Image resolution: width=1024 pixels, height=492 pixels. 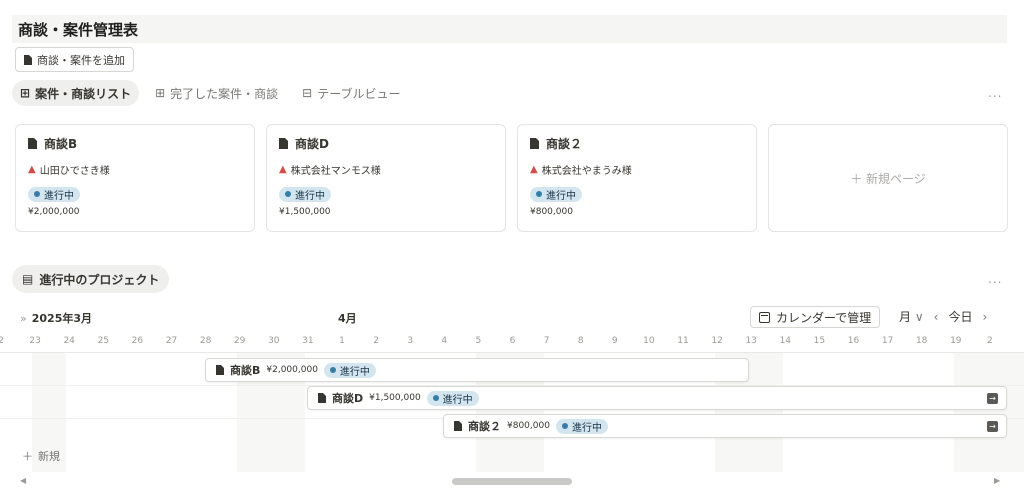 I want to click on manage-calendar-button: カレンダーで管理, so click(x=815, y=317).